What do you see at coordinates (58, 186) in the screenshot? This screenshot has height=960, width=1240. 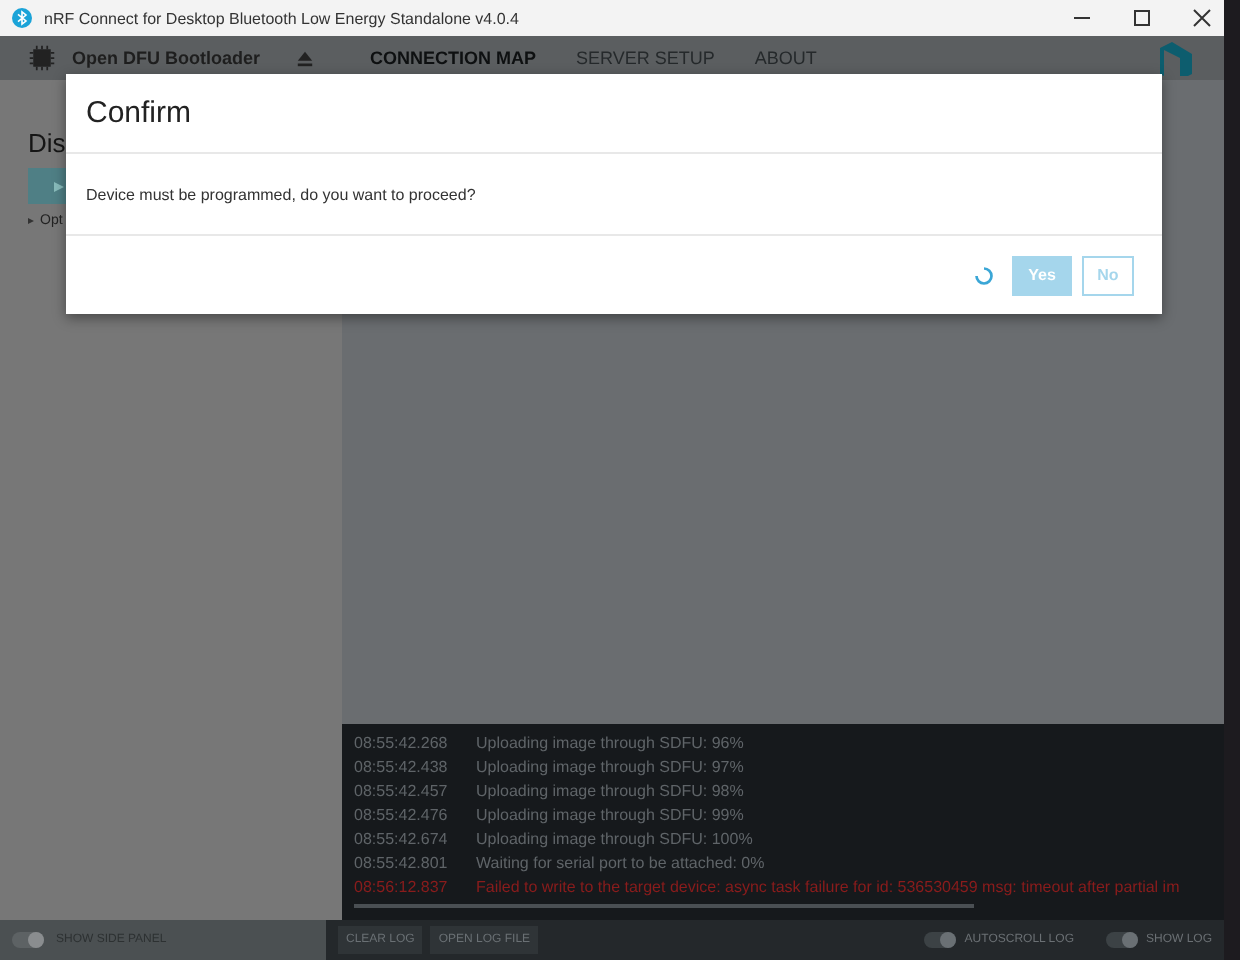 I see `play-icon` at bounding box center [58, 186].